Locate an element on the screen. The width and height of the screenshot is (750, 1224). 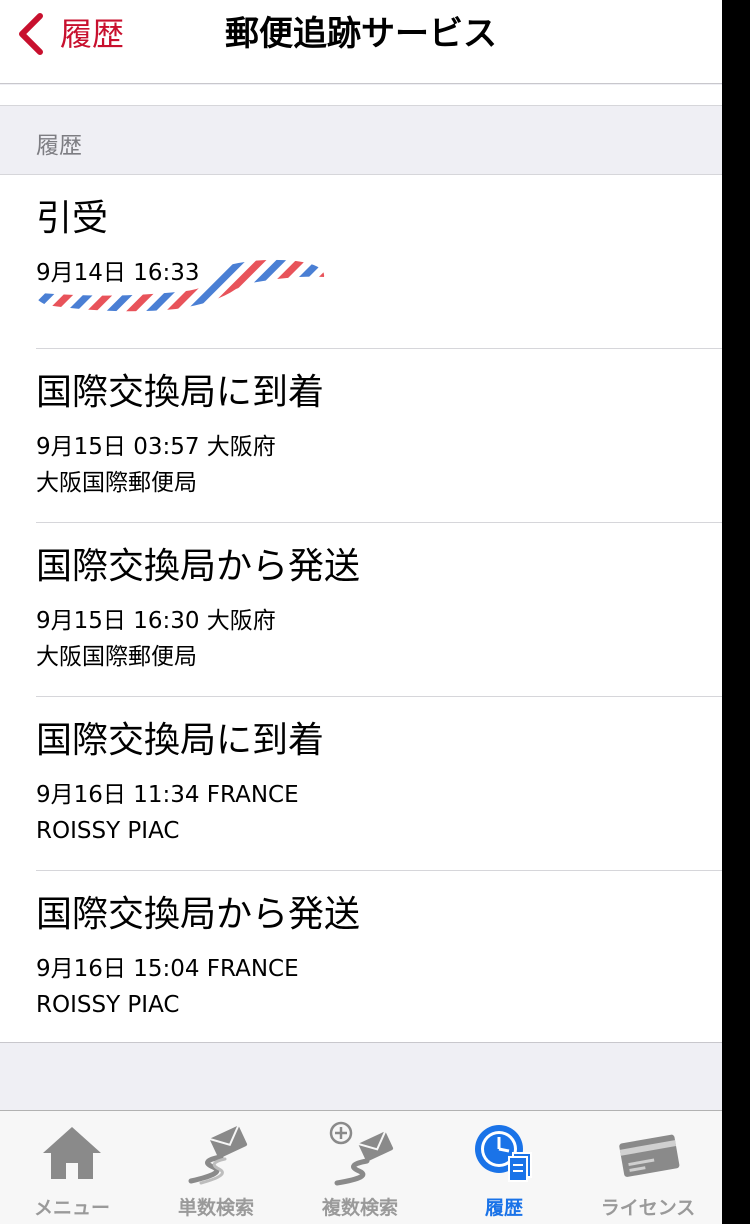
section-header: 履歴 is located at coordinates (361, 140).